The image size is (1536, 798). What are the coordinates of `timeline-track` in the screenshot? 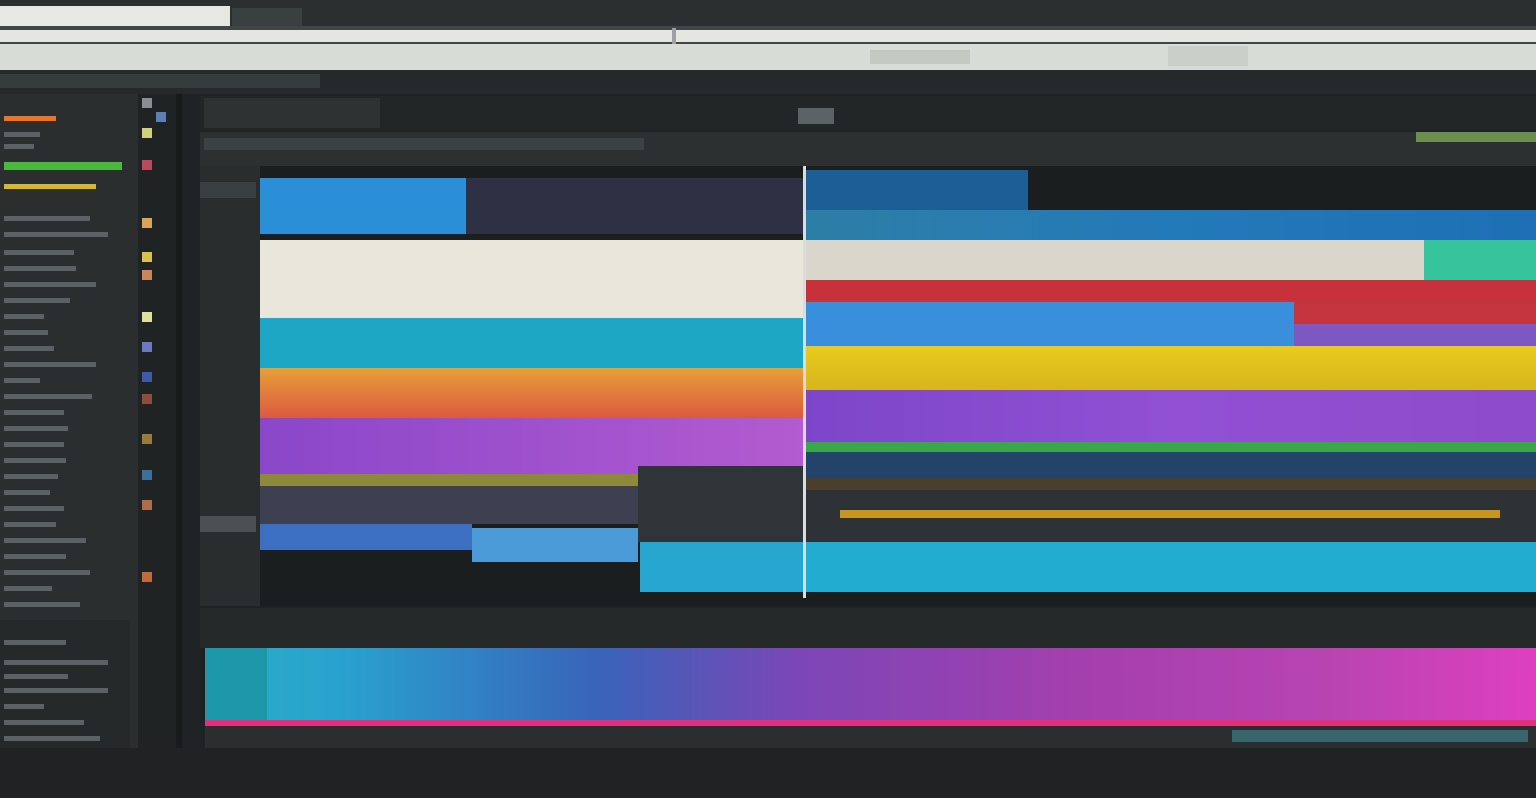 It's located at (870, 684).